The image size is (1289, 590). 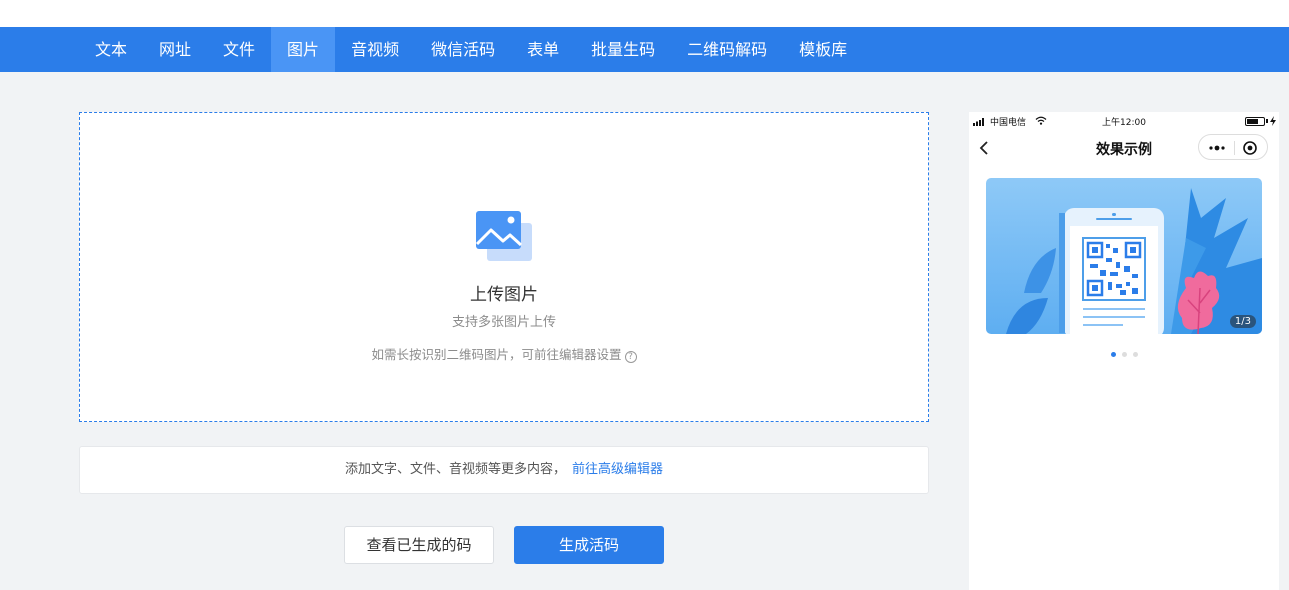 I want to click on capsule-divider, so click(x=1234, y=148).